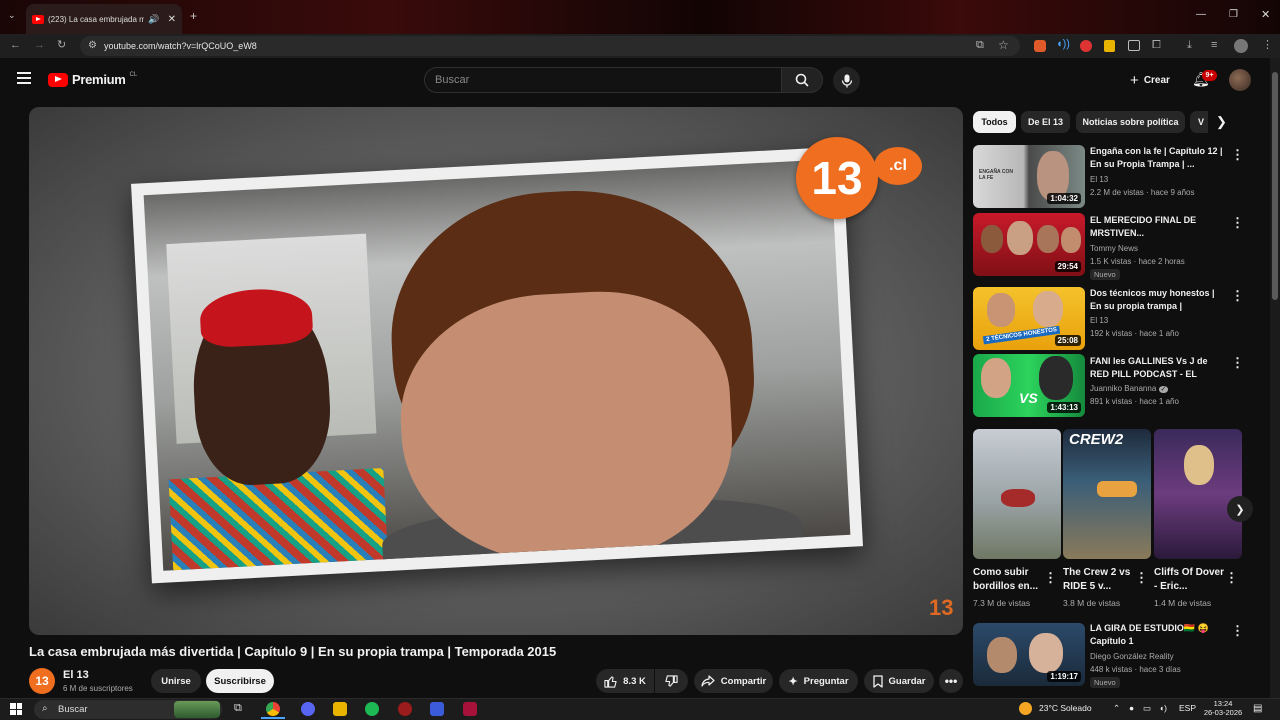 This screenshot has width=1280, height=720. Describe the element at coordinates (372, 709) in the screenshot. I see `spotify-taskbar-icon` at that location.